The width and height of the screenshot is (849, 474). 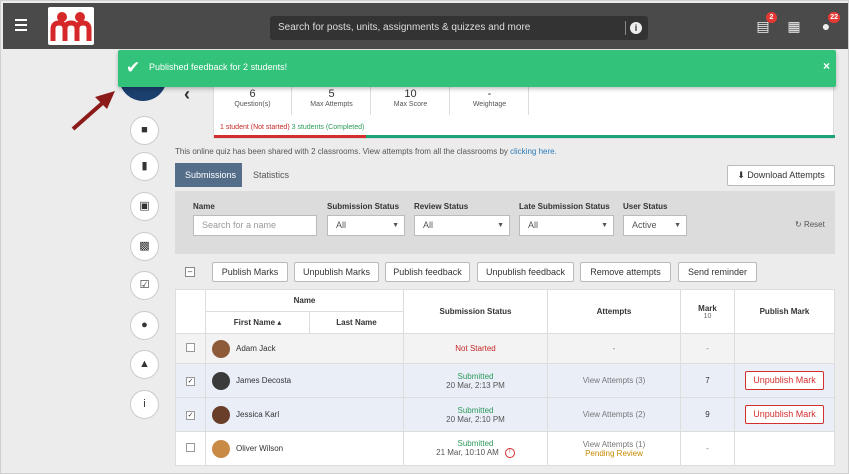 I want to click on review-status-value: All, so click(x=428, y=225).